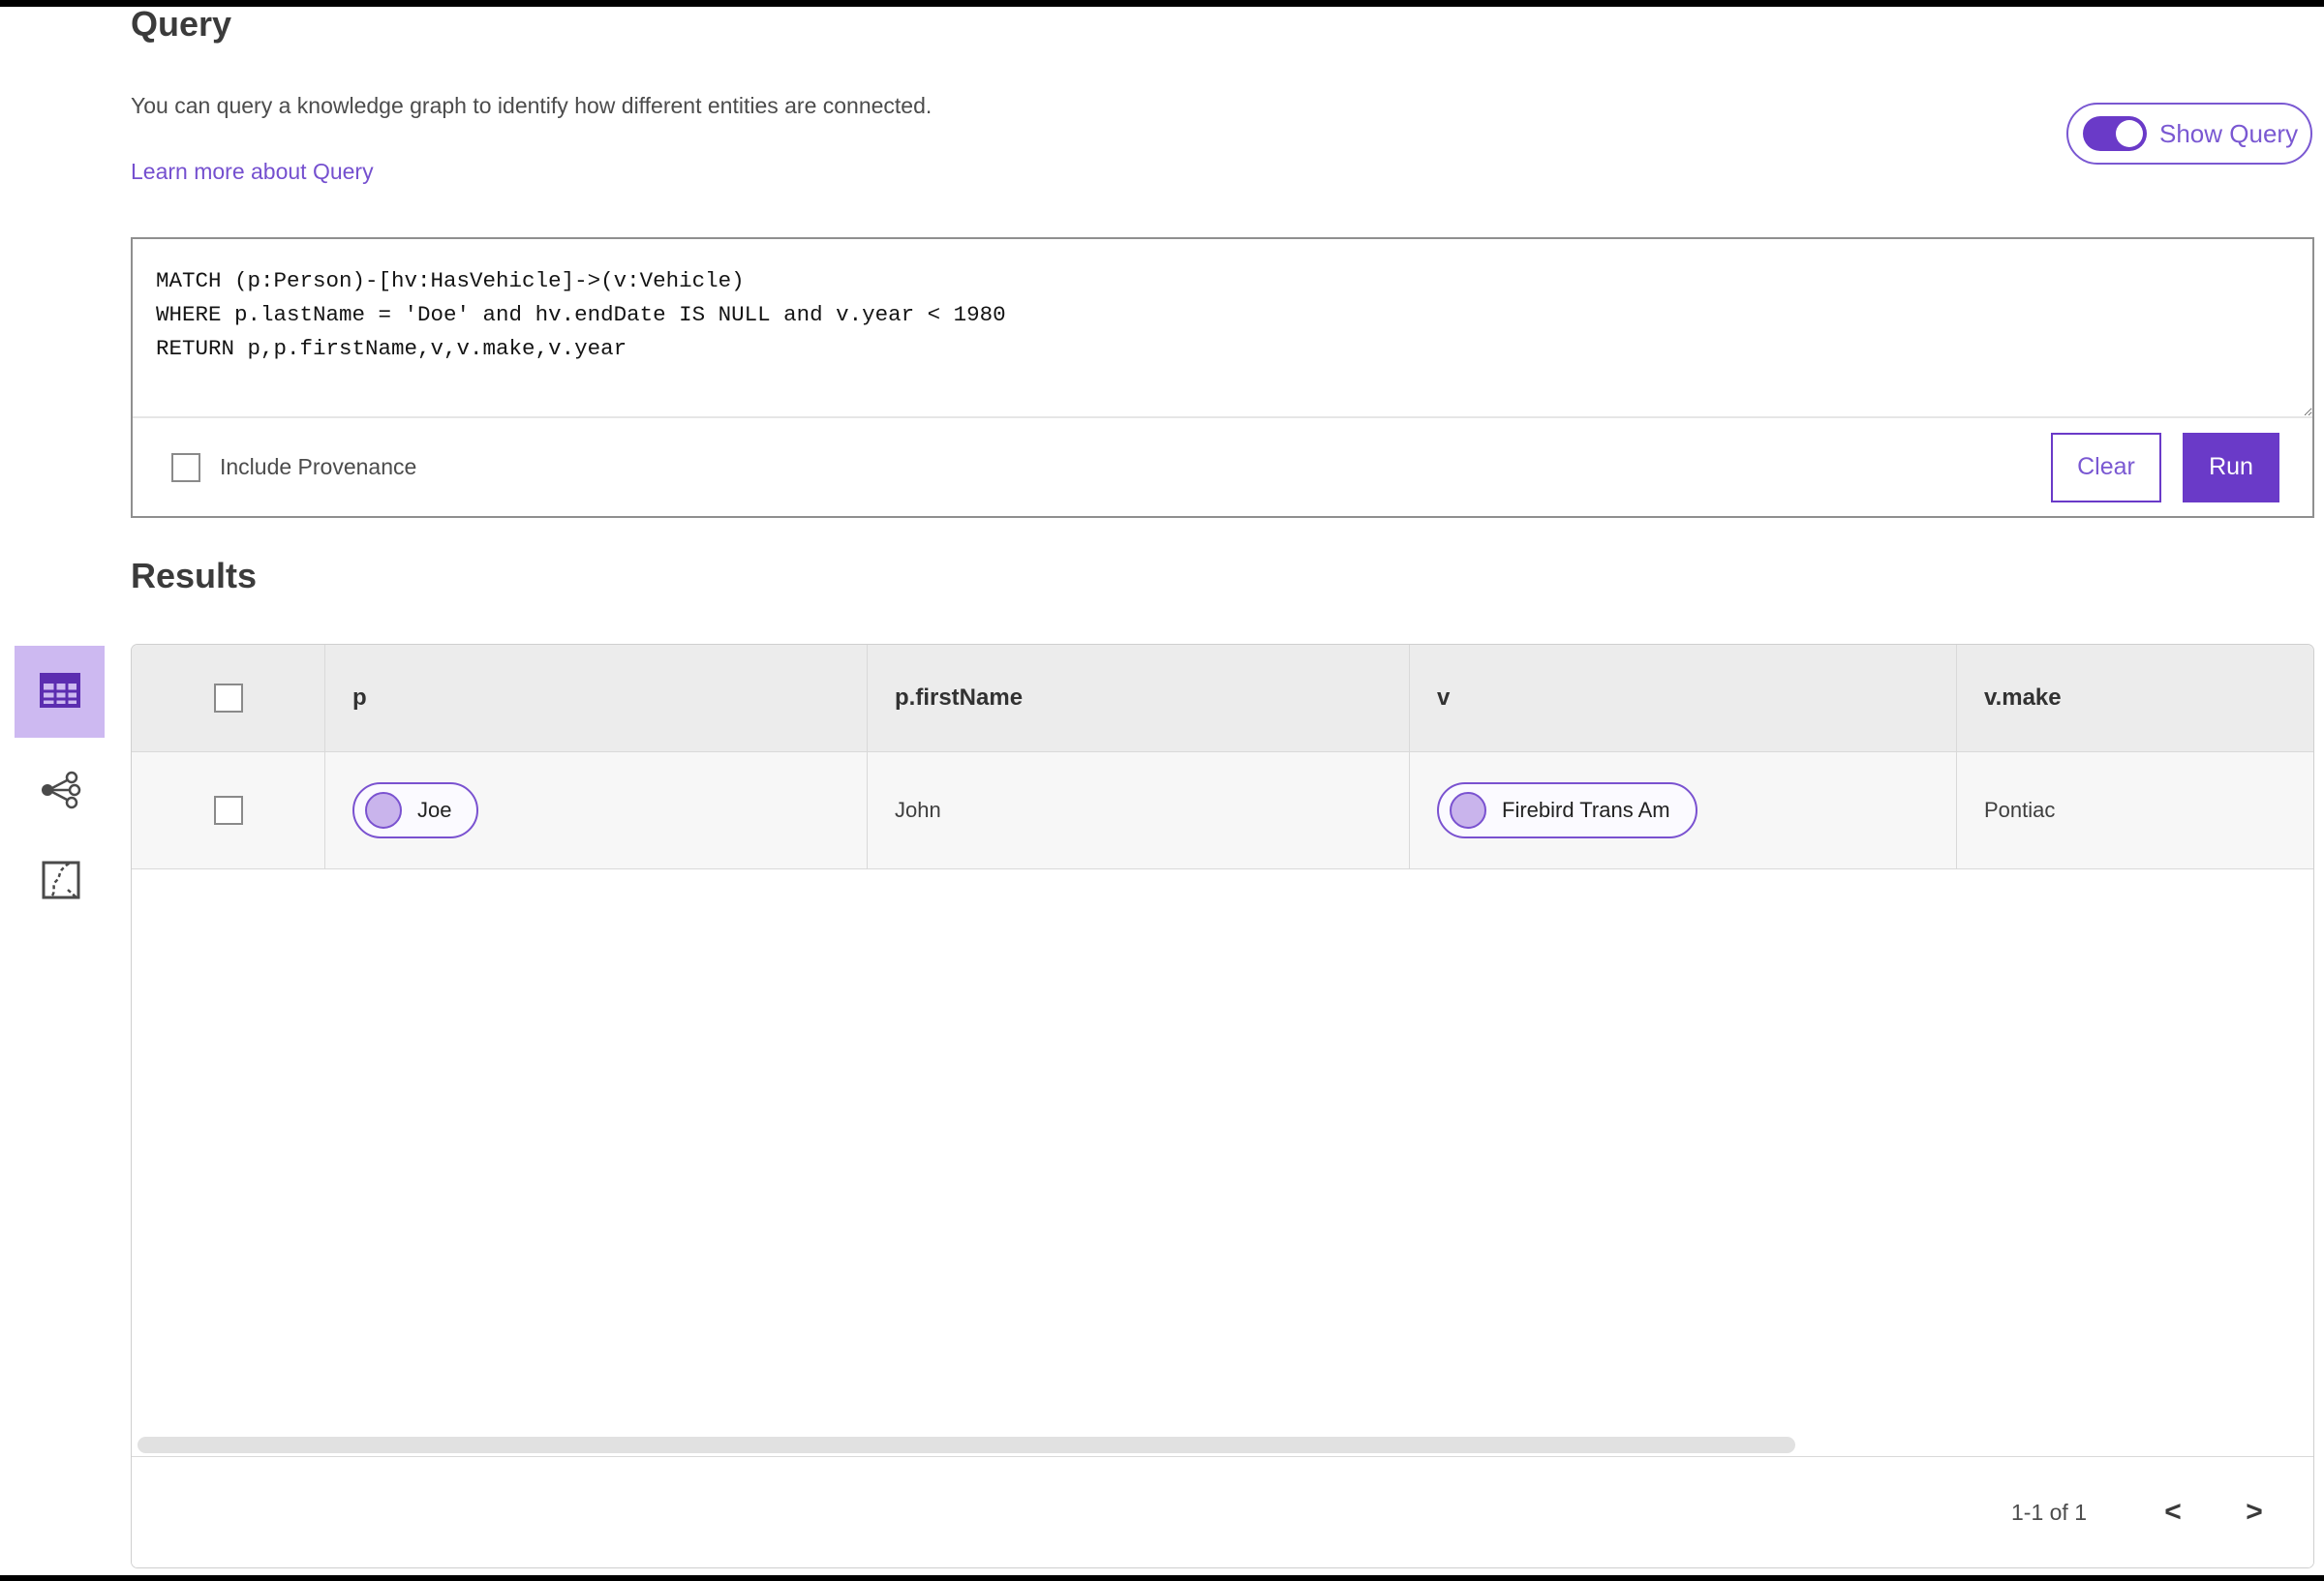 Image resolution: width=2324 pixels, height=1581 pixels. What do you see at coordinates (415, 810) in the screenshot?
I see `entity-pill-person: Joe` at bounding box center [415, 810].